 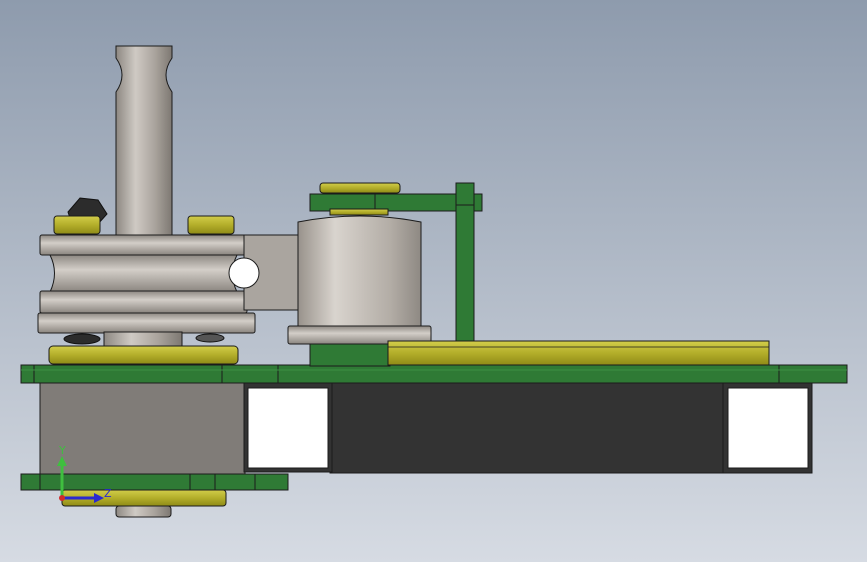 I want to click on dark-channel-beam, so click(x=527, y=427).